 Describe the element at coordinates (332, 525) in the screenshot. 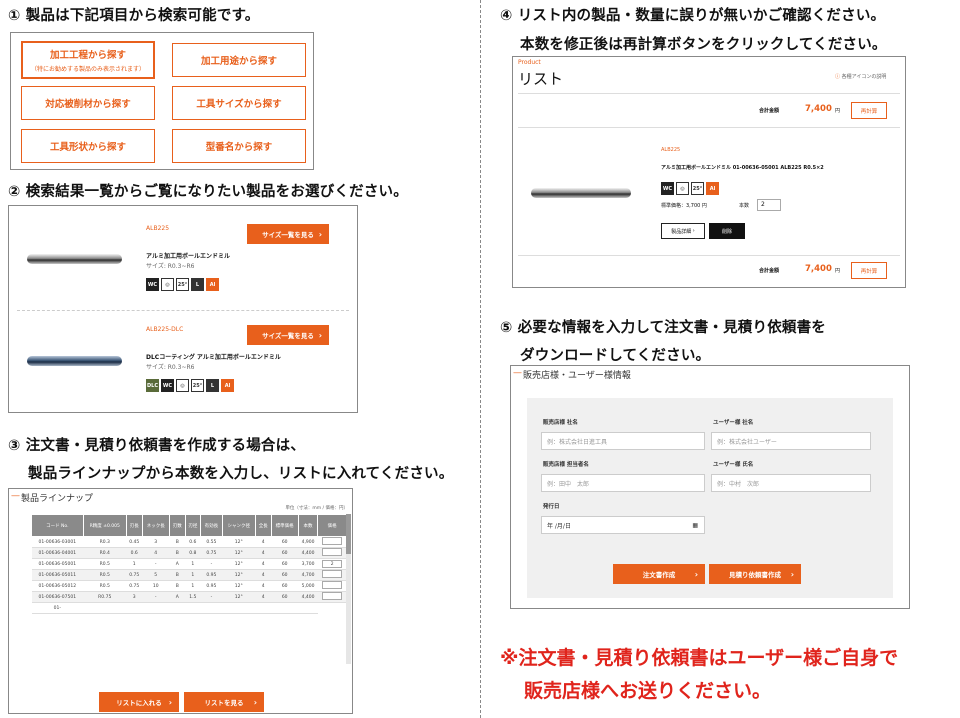

I see `column-header: 価格` at that location.